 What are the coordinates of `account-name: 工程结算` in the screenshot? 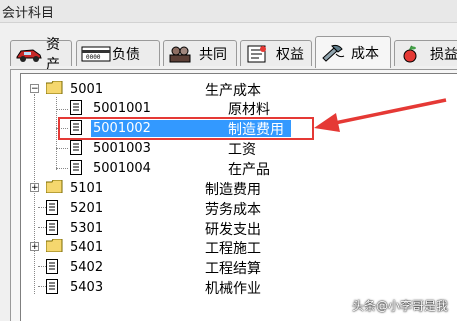 It's located at (233, 269).